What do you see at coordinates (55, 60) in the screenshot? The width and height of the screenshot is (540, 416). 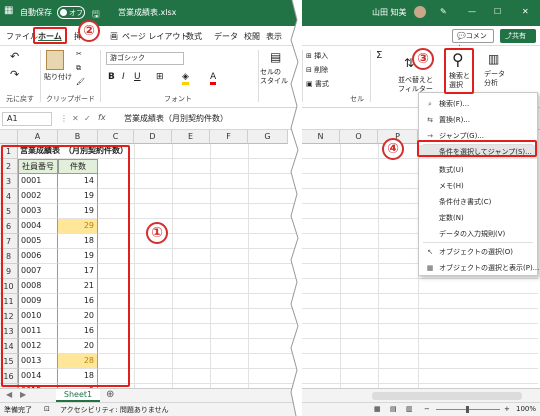 I see `paste-icon` at bounding box center [55, 60].